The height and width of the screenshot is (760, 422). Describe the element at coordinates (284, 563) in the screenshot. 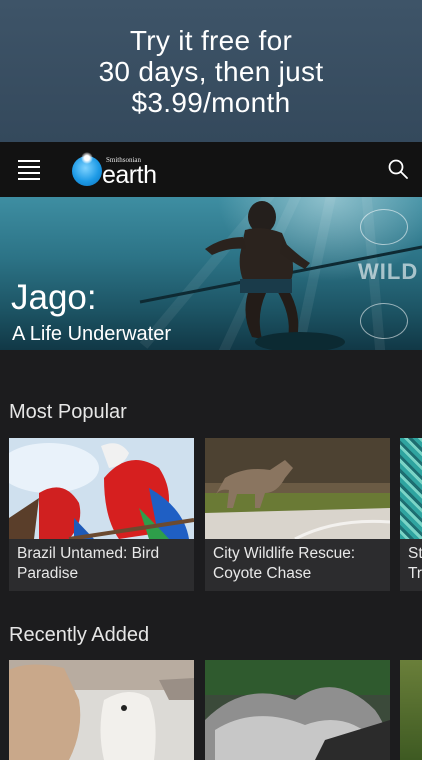

I see `card-title: City Wildlife Rescue: Coyote Chase` at that location.